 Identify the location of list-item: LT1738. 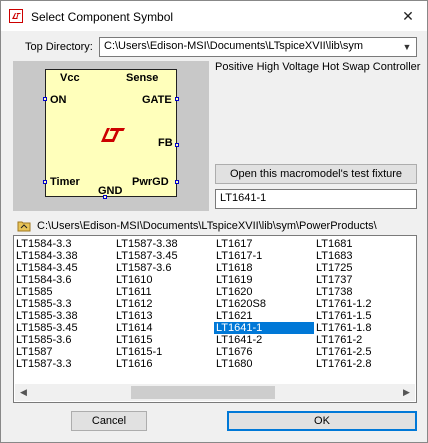
(364, 292).